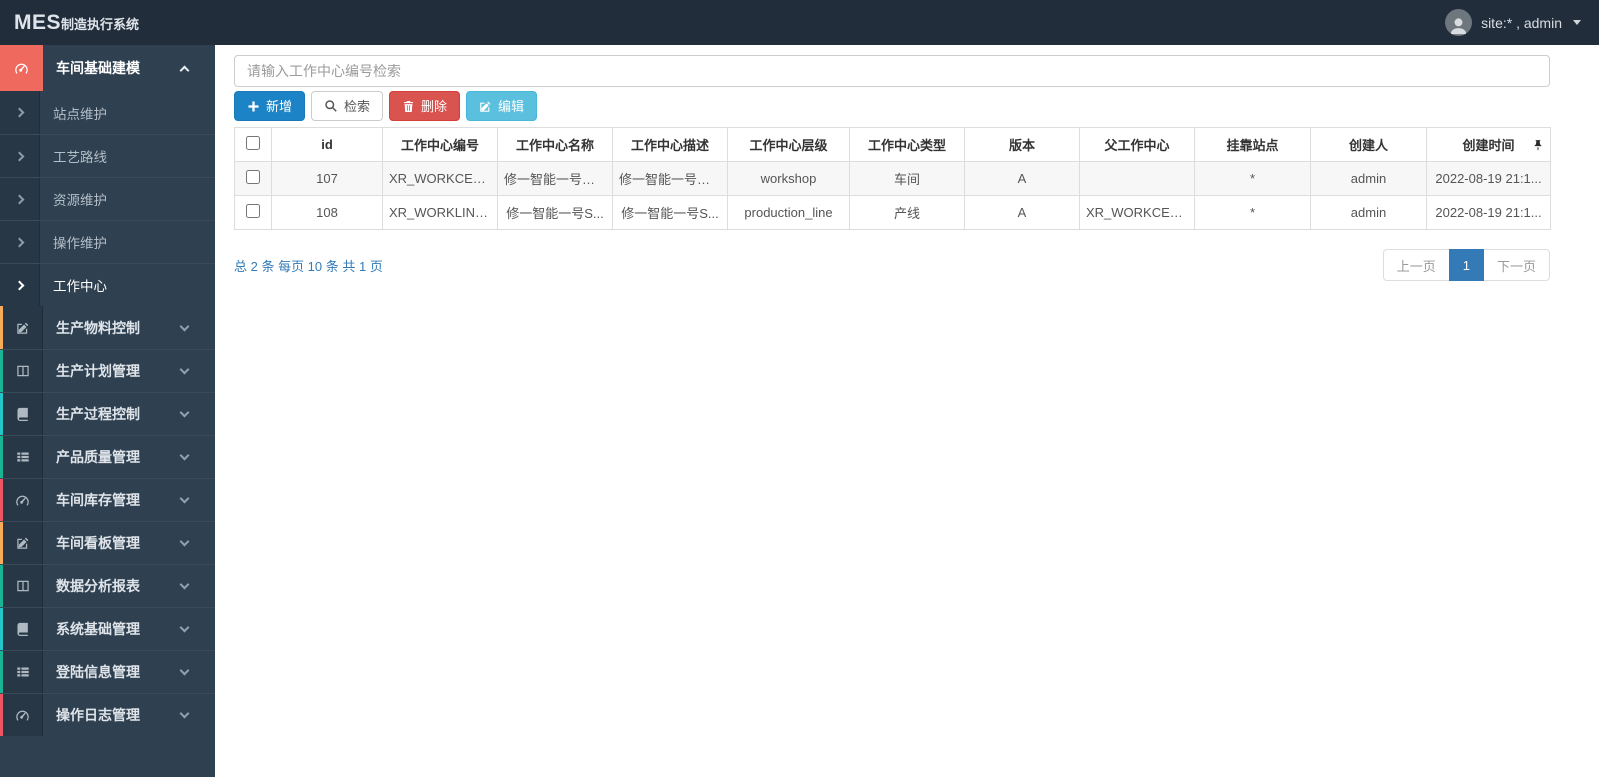 Image resolution: width=1599 pixels, height=777 pixels. Describe the element at coordinates (23, 629) in the screenshot. I see `book-icon` at that location.